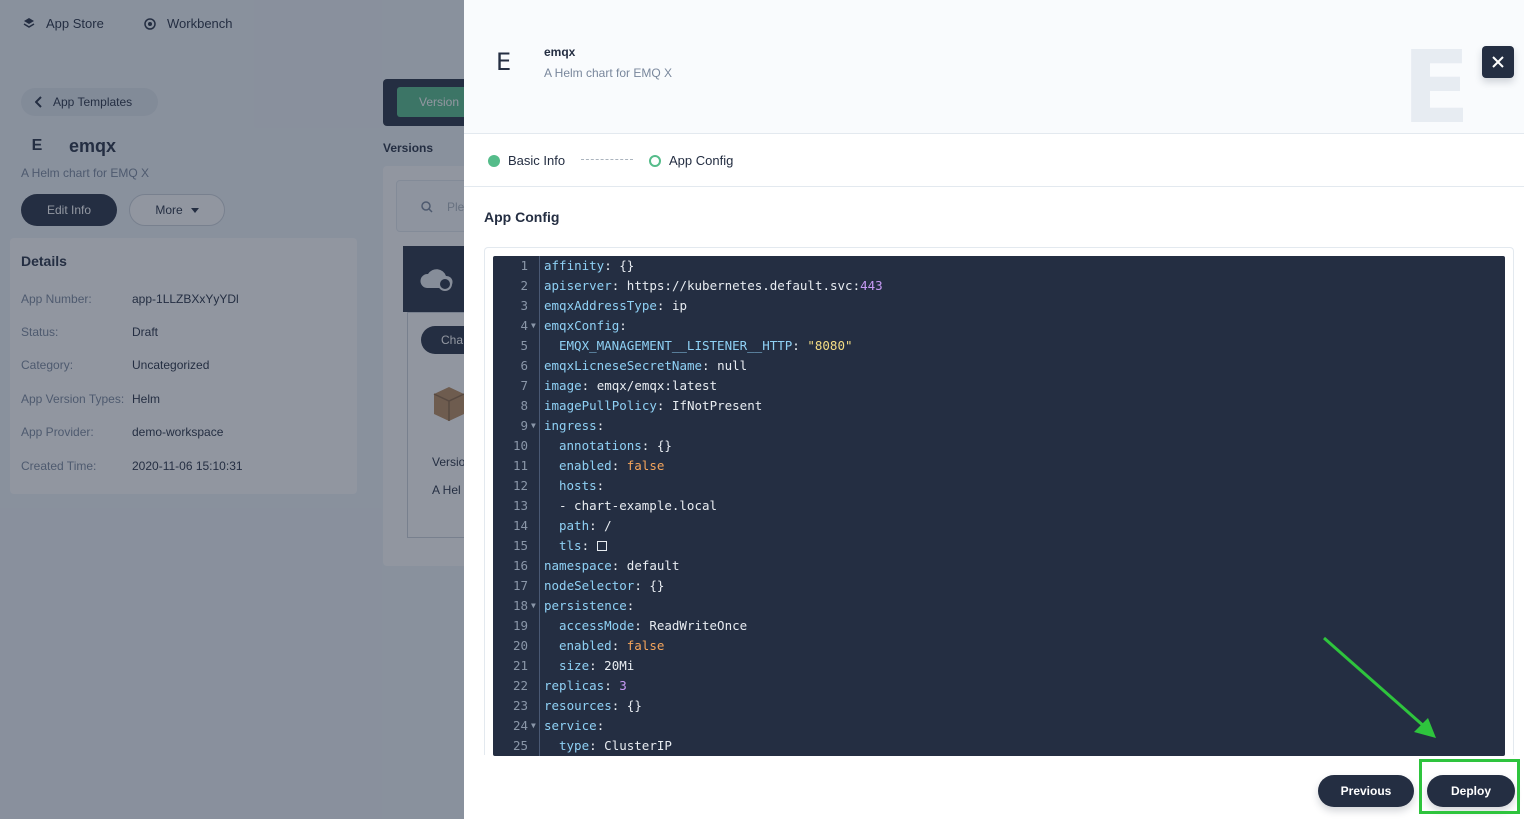 Image resolution: width=1524 pixels, height=819 pixels. I want to click on code-text: resources: {}, so click(593, 706).